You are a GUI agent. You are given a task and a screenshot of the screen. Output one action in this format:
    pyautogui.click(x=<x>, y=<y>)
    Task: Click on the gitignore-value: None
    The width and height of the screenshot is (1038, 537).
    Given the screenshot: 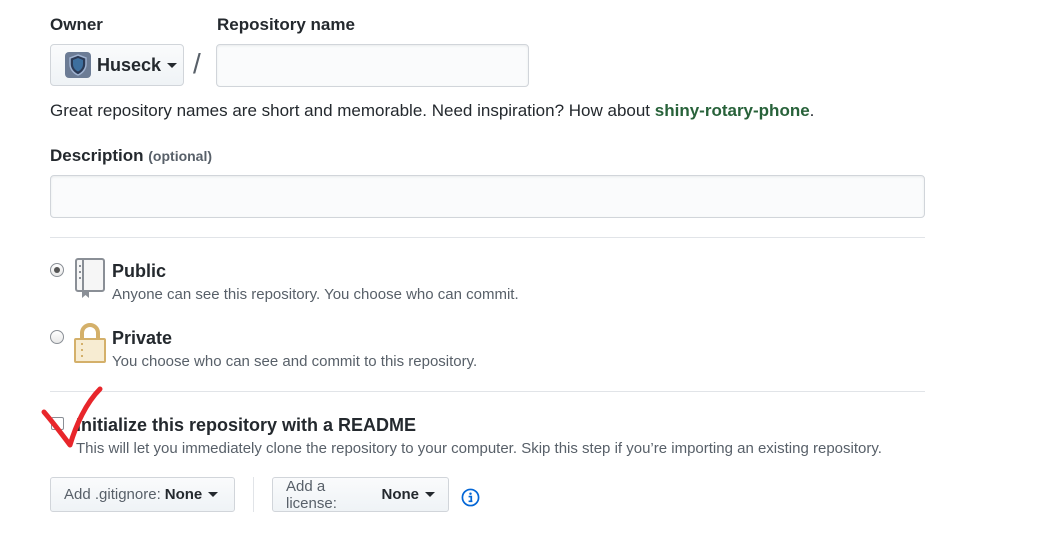 What is the action you would take?
    pyautogui.click(x=183, y=494)
    